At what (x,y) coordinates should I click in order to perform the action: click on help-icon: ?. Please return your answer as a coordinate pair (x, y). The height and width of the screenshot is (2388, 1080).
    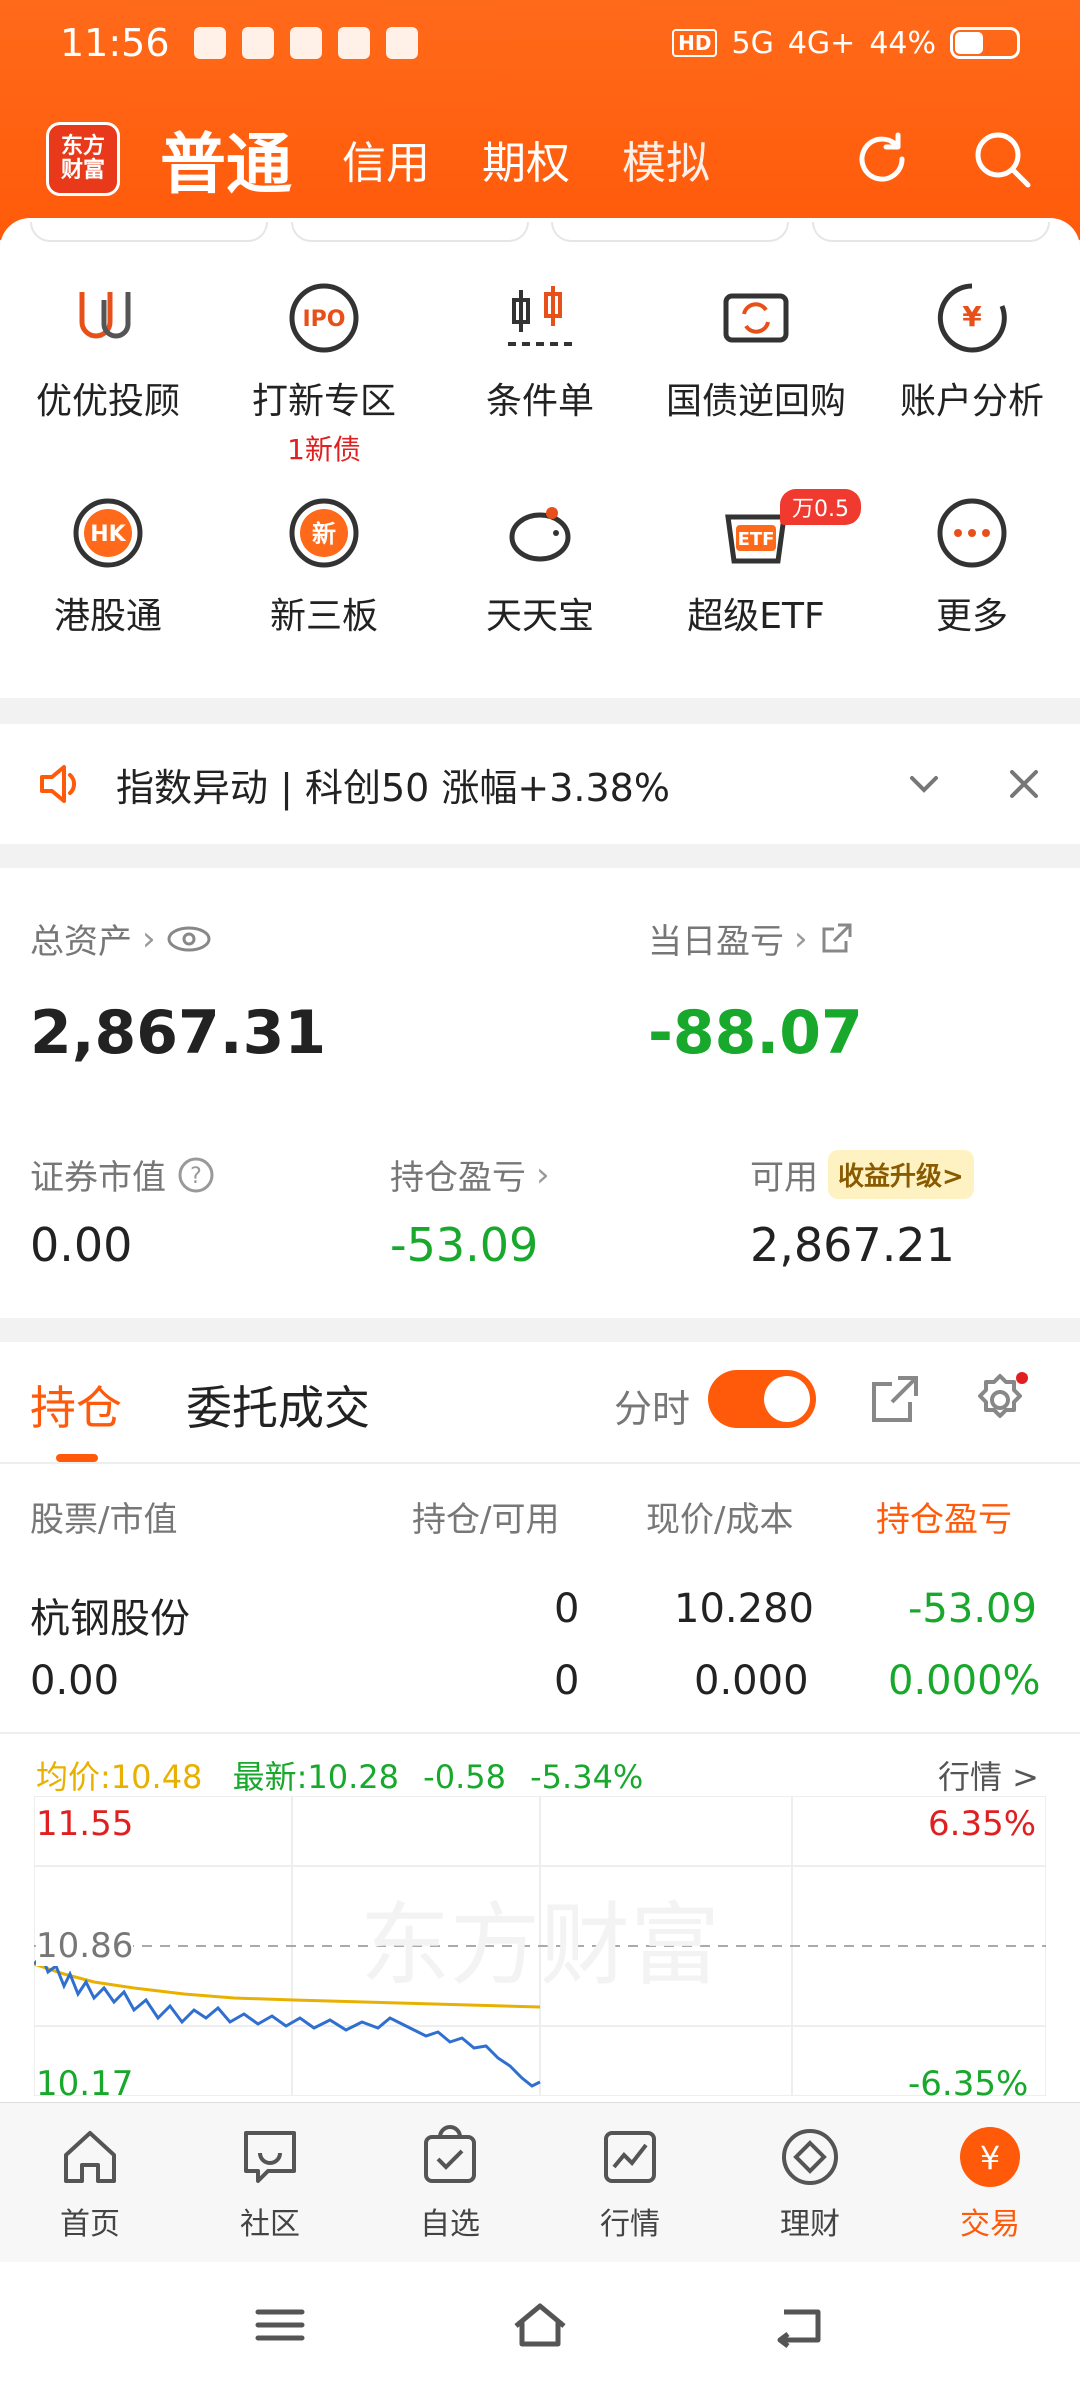
    Looking at the image, I should click on (196, 1175).